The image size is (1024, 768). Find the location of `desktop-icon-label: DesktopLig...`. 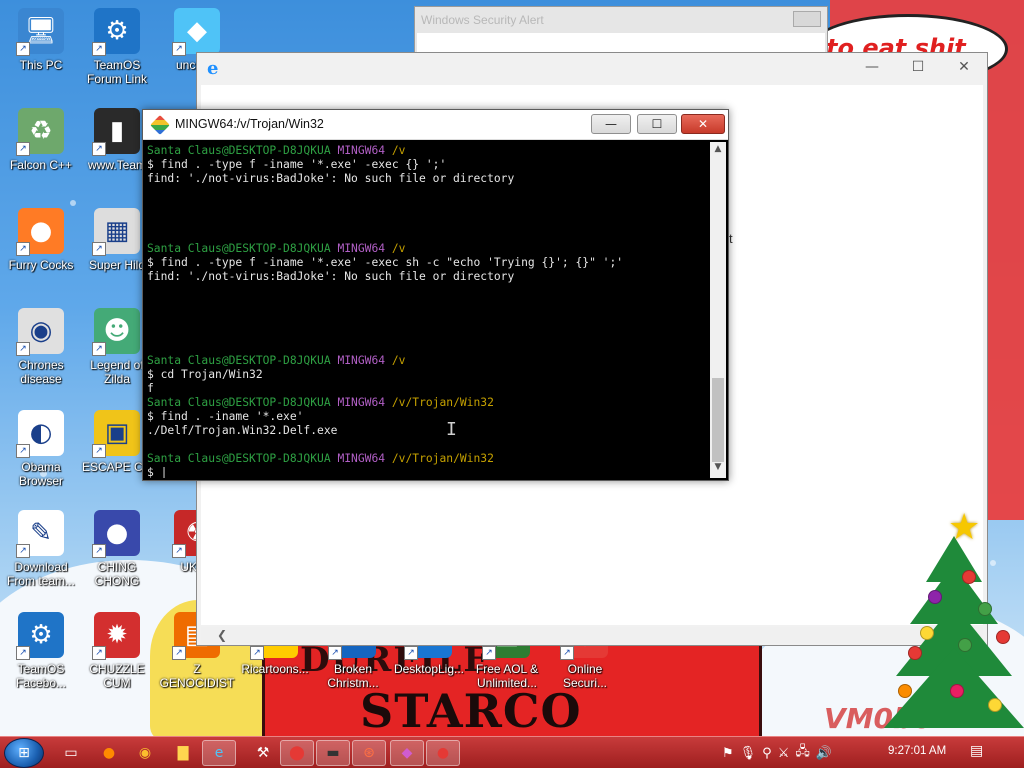

desktop-icon-label: DesktopLig... is located at coordinates (429, 669).